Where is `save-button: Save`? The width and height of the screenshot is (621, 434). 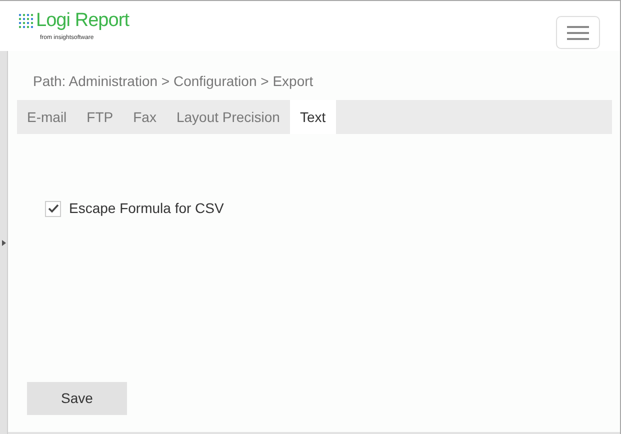
save-button: Save is located at coordinates (77, 398).